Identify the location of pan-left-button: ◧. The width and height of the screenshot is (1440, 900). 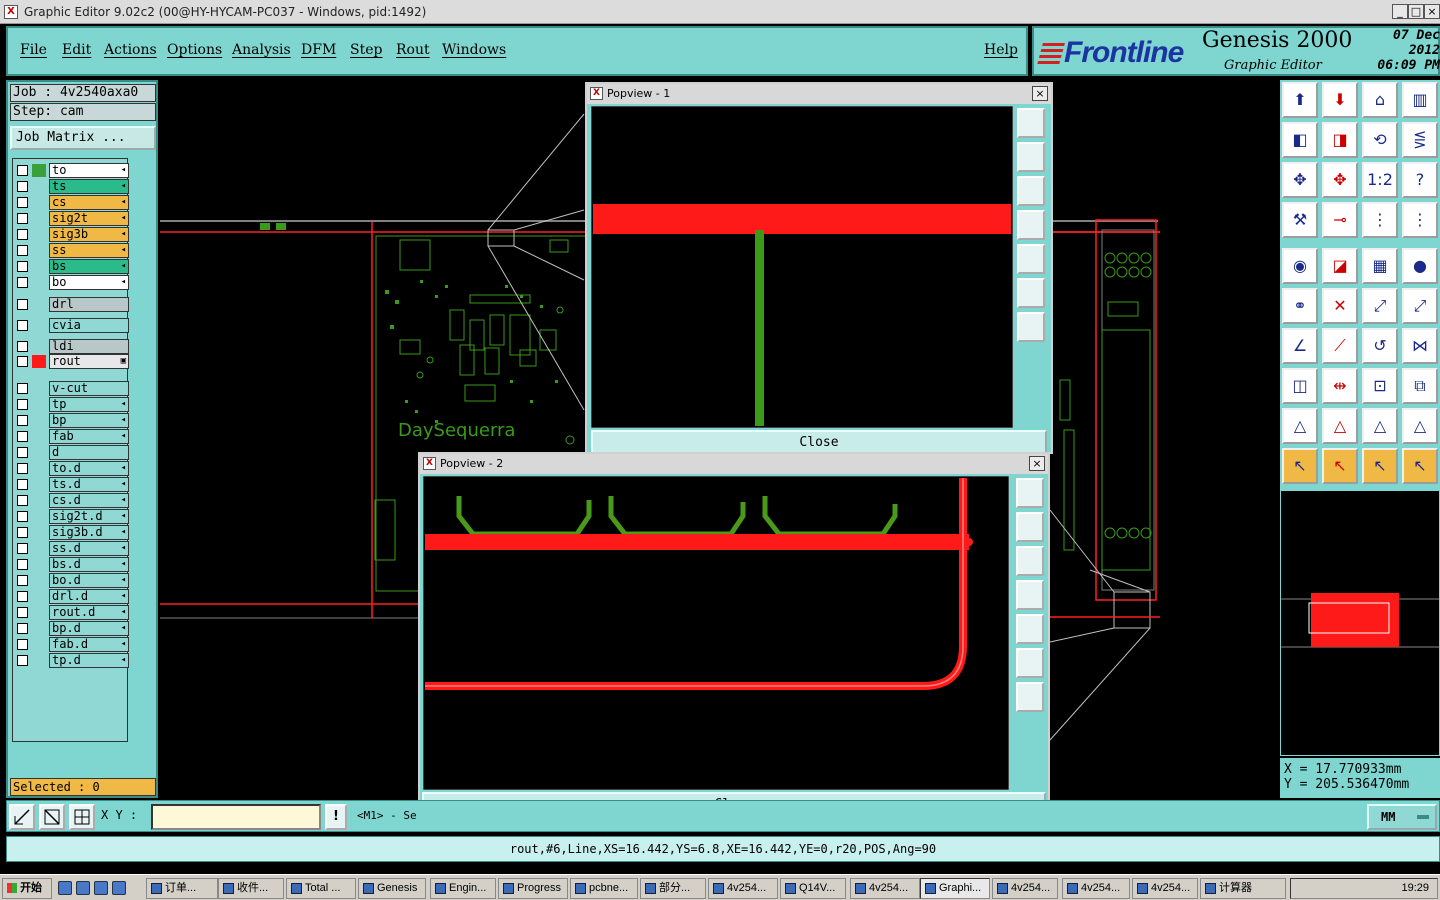
(1300, 140).